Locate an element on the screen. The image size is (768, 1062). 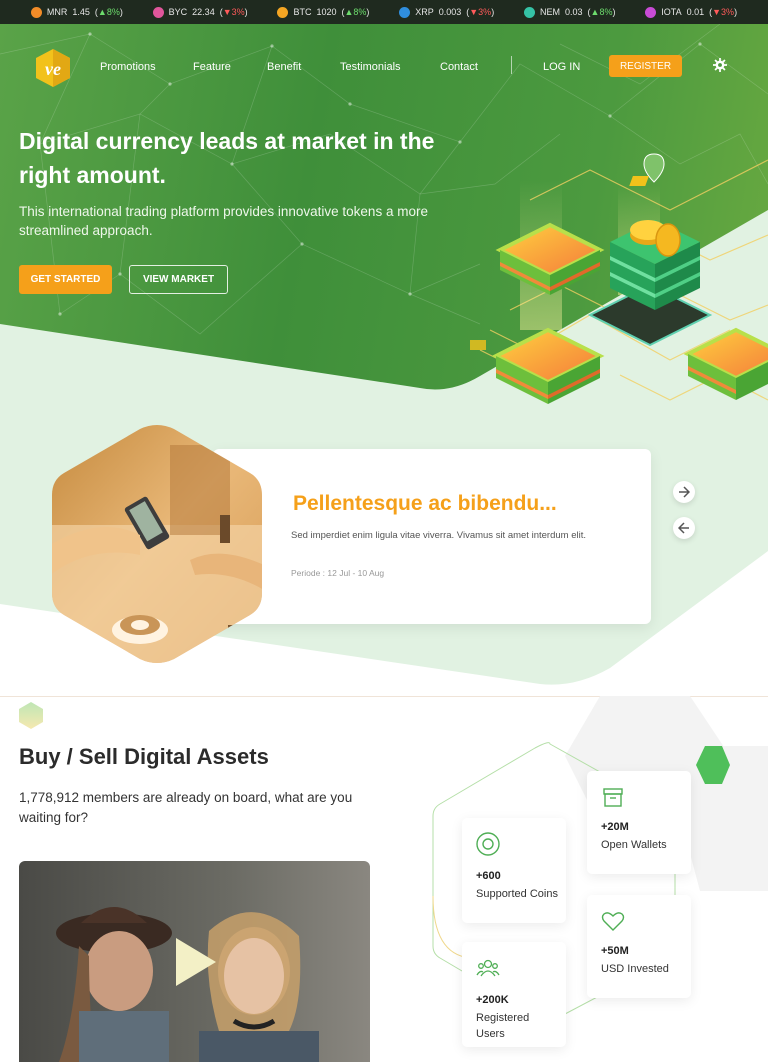
arrow-left-icon is located at coordinates (683, 528).